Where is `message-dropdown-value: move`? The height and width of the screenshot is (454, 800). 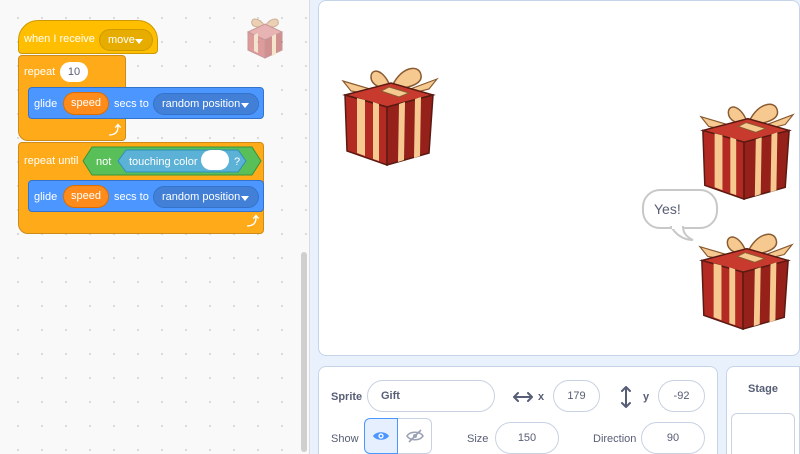 message-dropdown-value: move is located at coordinates (121, 39).